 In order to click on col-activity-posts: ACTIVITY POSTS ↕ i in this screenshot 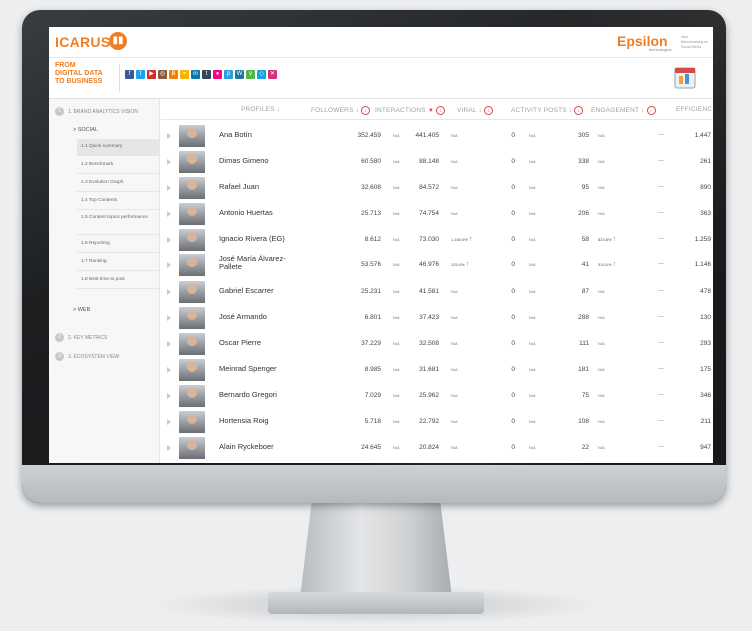, I will do `click(547, 110)`.